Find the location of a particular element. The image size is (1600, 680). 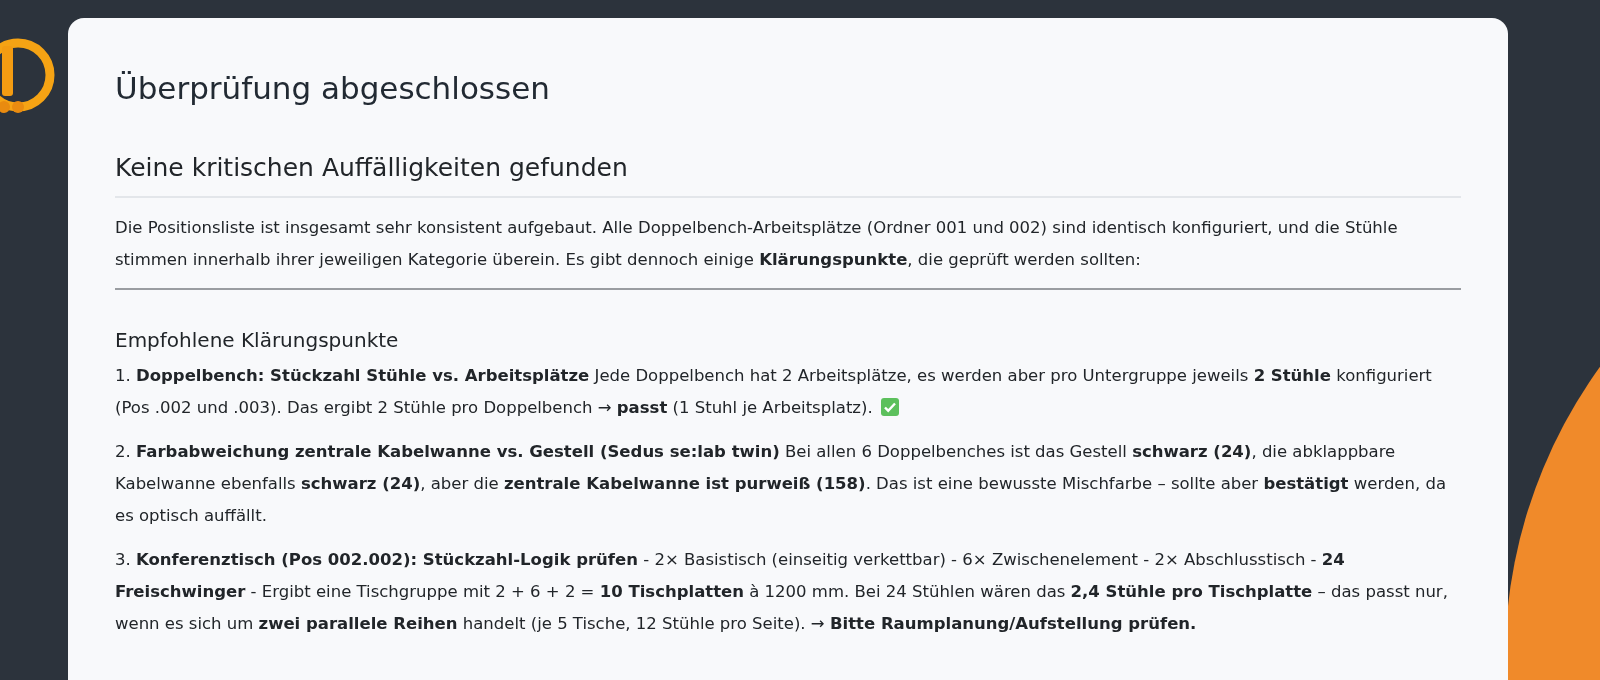

finding-paragraph: 1. Doppelbench: Stückzahl Stühle vs. Arbeitsplätze Jede Doppelbench hat 2 Arbeitsplätze, es werden aber pro Untergruppe jeweils 2 Stühle konfiguriert (Pos .002 und .003). Das ergibt 2 Stühle pro Doppelbench → passt (1 Stuhl je Arbeitsplatz). is located at coordinates (773, 391).